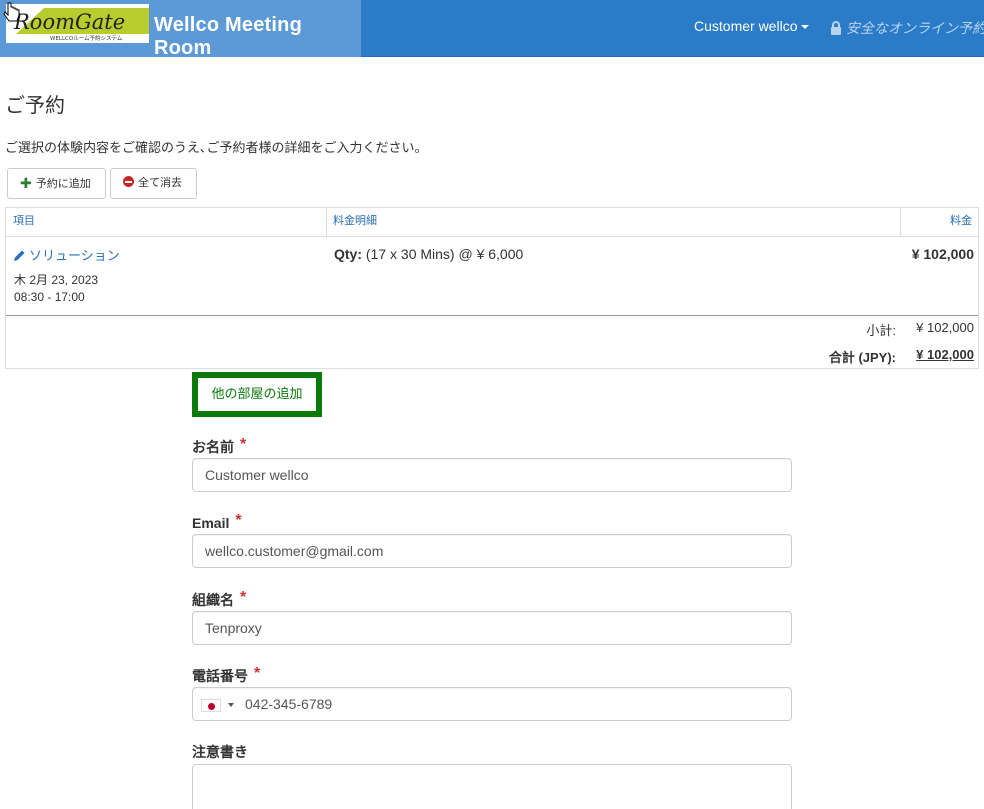 Image resolution: width=984 pixels, height=809 pixels. What do you see at coordinates (128, 181) in the screenshot?
I see `minus-circle-icon` at bounding box center [128, 181].